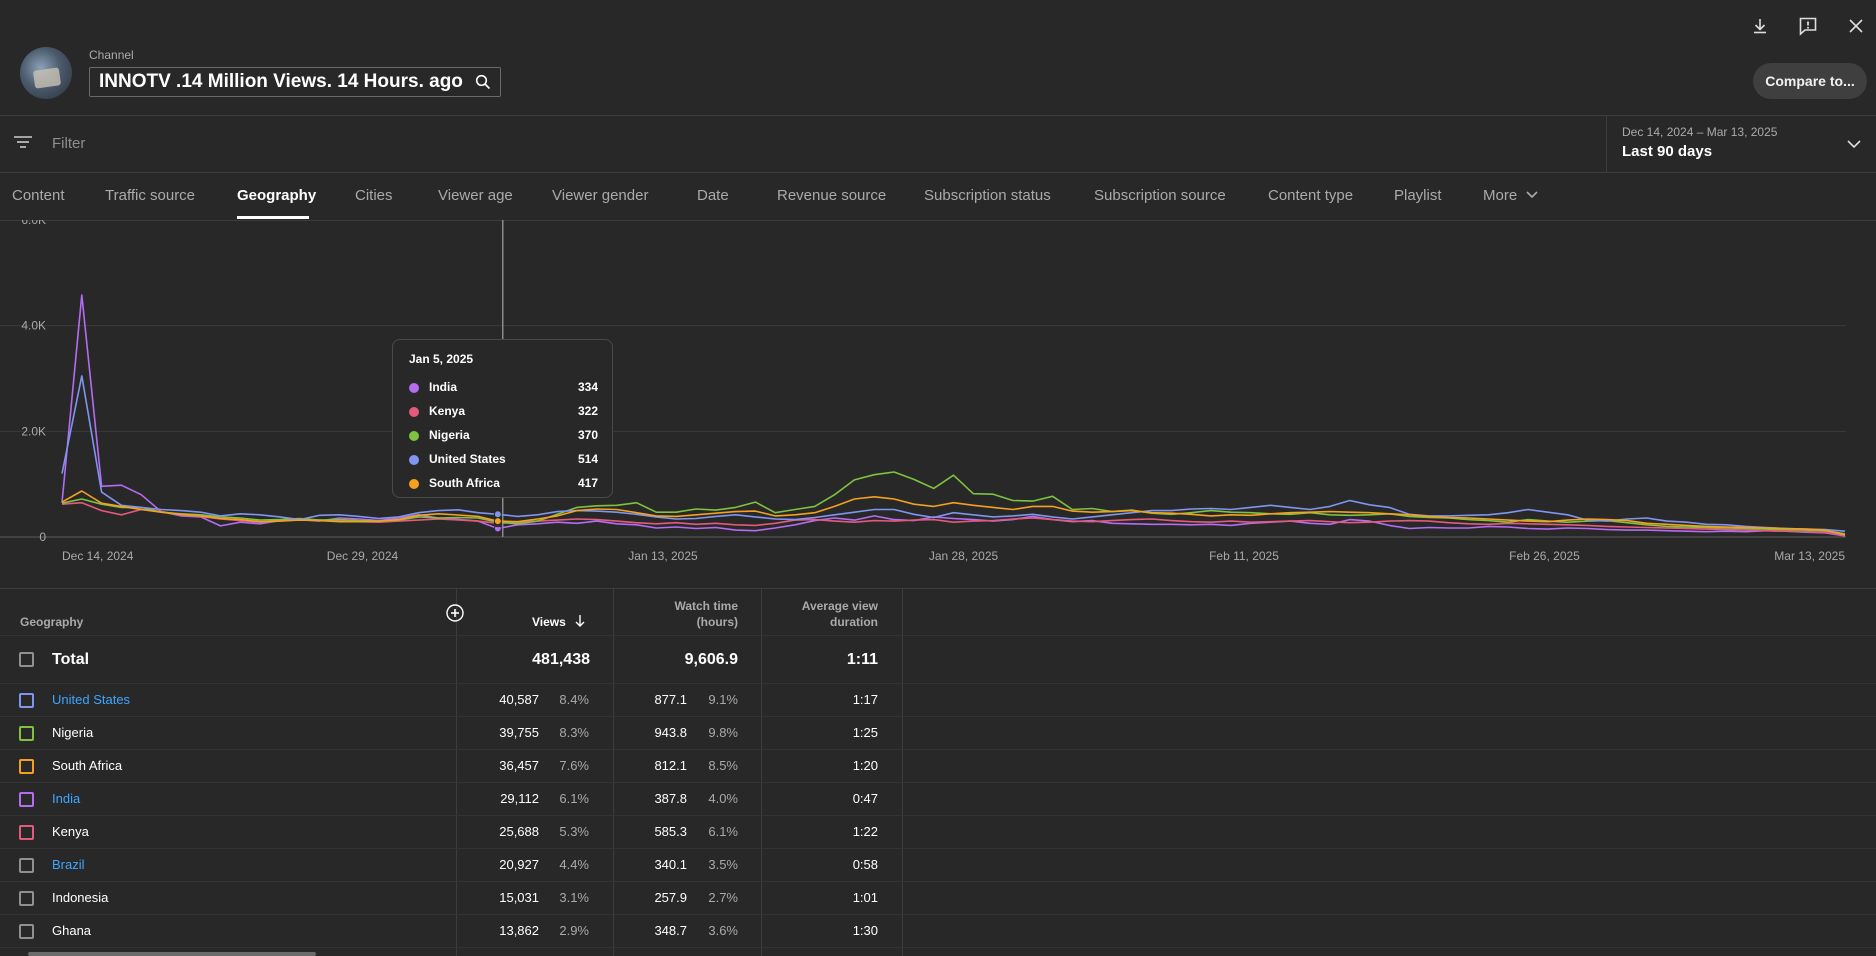 This screenshot has height=956, width=1876. What do you see at coordinates (670, 732) in the screenshot?
I see `watch-time-value: 943.8` at bounding box center [670, 732].